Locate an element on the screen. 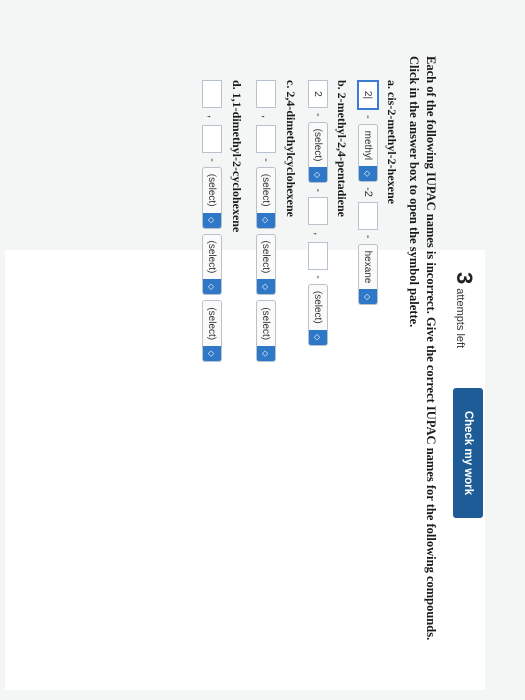  check-my-work-button: Check my work is located at coordinates (468, 453).